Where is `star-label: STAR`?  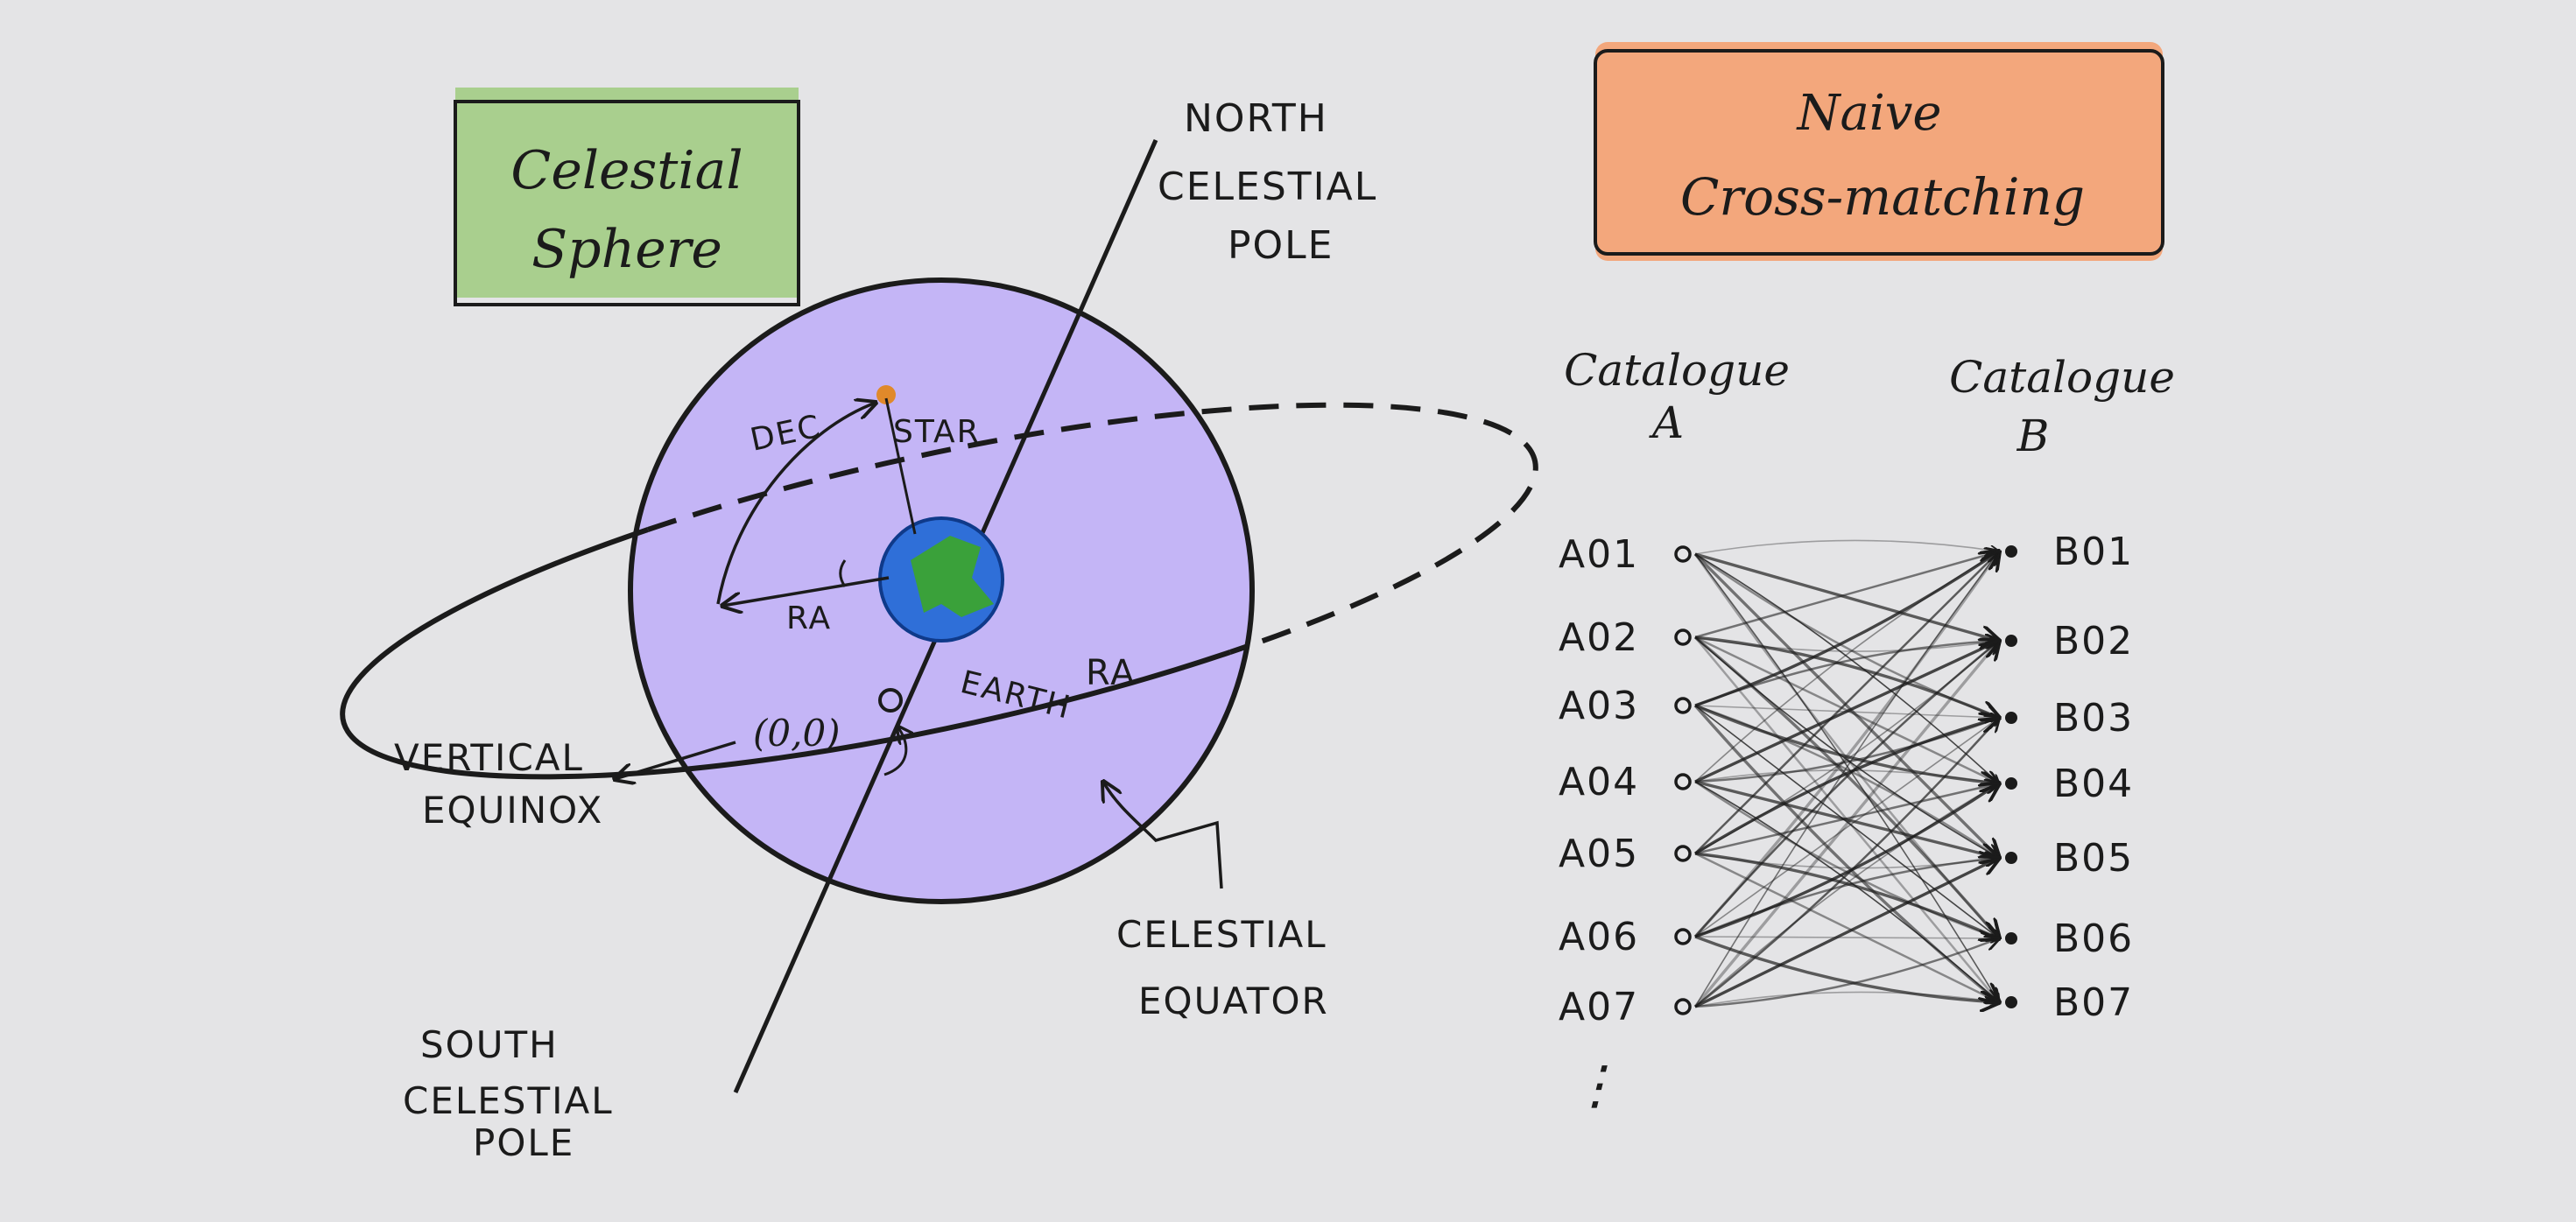
star-label: STAR is located at coordinates (937, 432).